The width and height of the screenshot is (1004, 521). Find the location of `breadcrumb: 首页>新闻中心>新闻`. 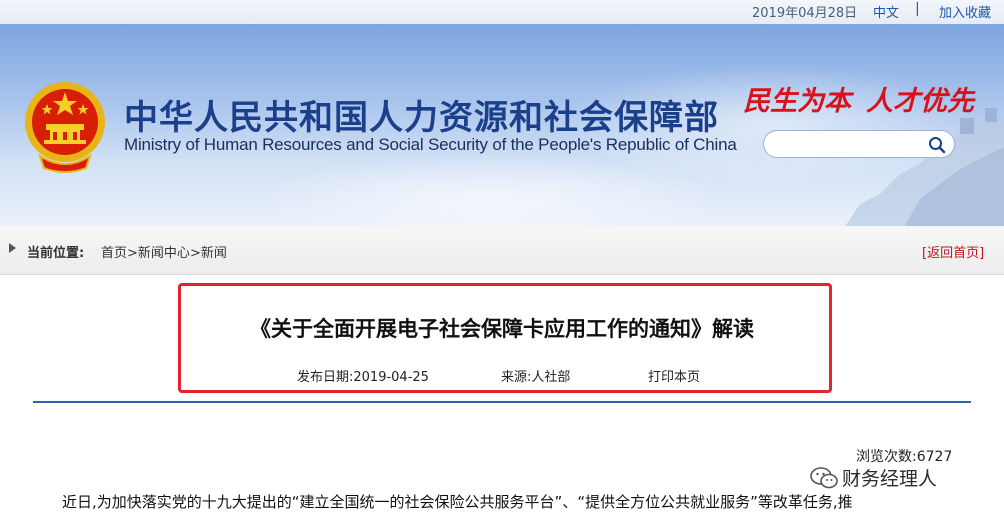

breadcrumb: 首页>新闻中心>新闻 is located at coordinates (164, 251).